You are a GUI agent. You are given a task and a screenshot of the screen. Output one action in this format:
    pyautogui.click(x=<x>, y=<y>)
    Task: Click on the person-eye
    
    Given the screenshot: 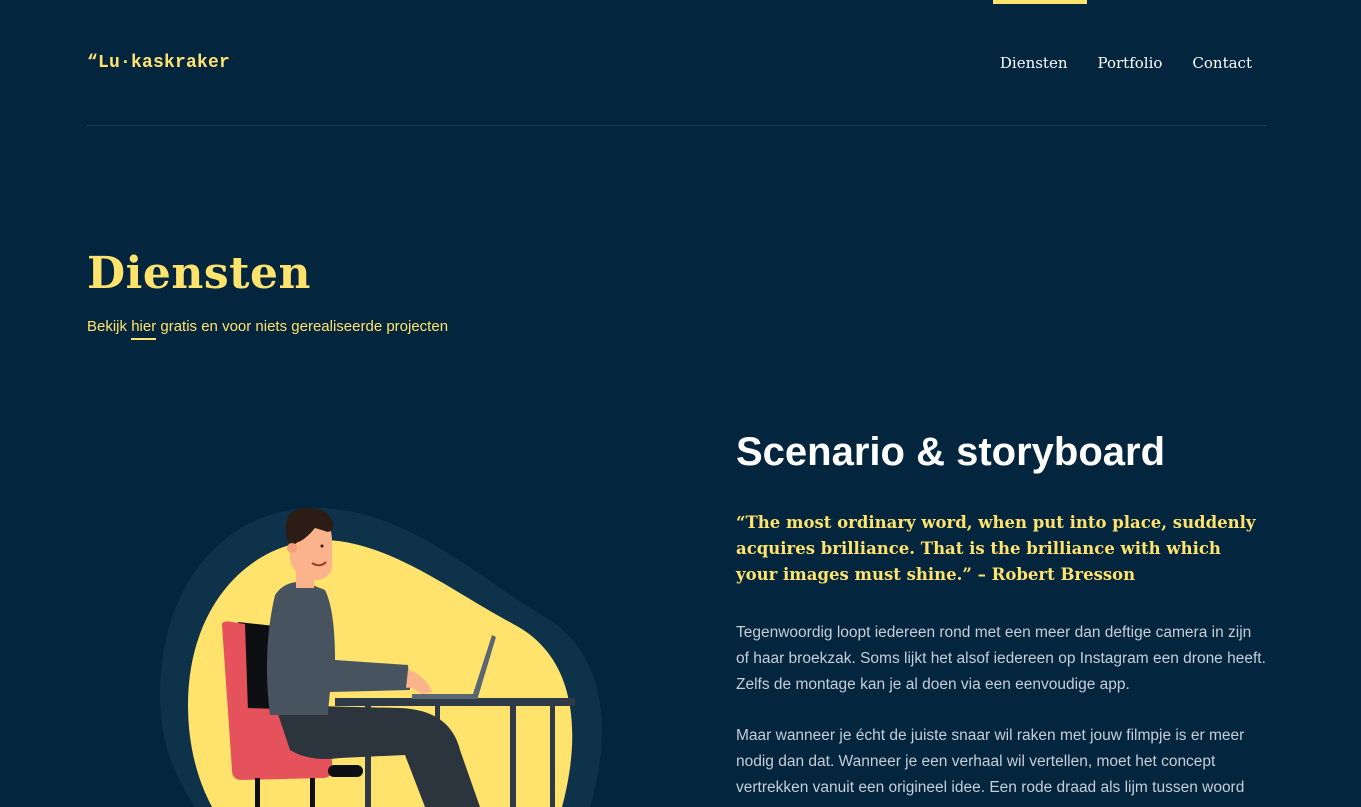 What is the action you would take?
    pyautogui.click(x=322, y=546)
    